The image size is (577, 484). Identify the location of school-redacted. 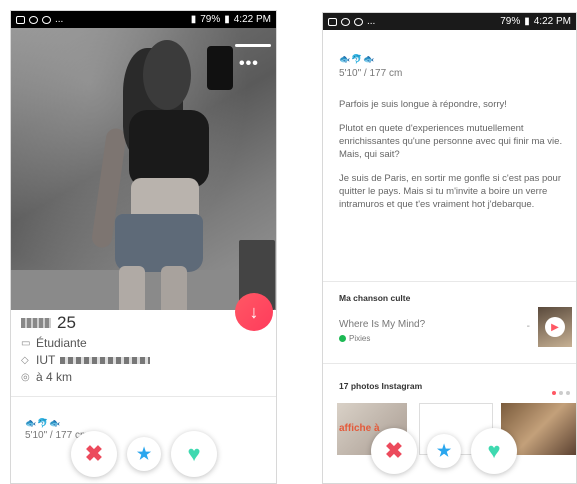
(105, 360).